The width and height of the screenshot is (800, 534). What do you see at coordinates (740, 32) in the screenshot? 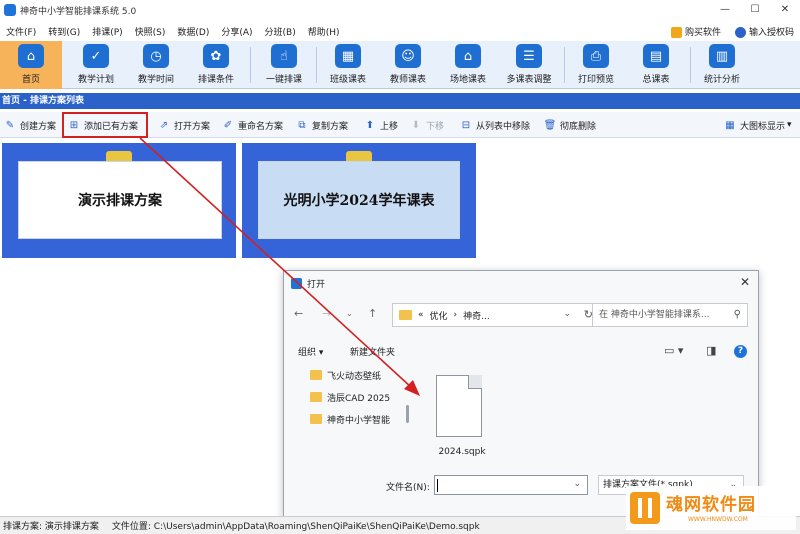
I see `user-icon` at bounding box center [740, 32].